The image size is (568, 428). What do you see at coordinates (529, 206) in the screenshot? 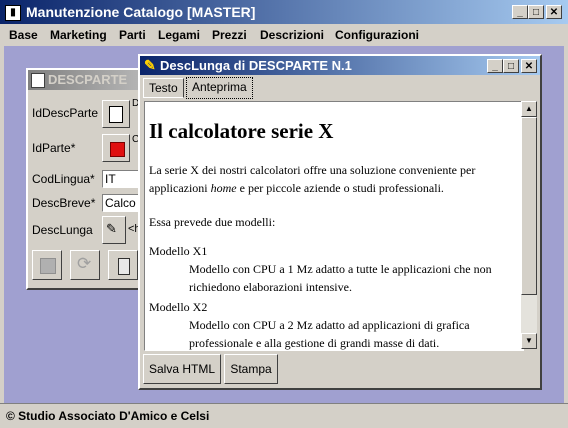
I see `scroll-thumb` at bounding box center [529, 206].